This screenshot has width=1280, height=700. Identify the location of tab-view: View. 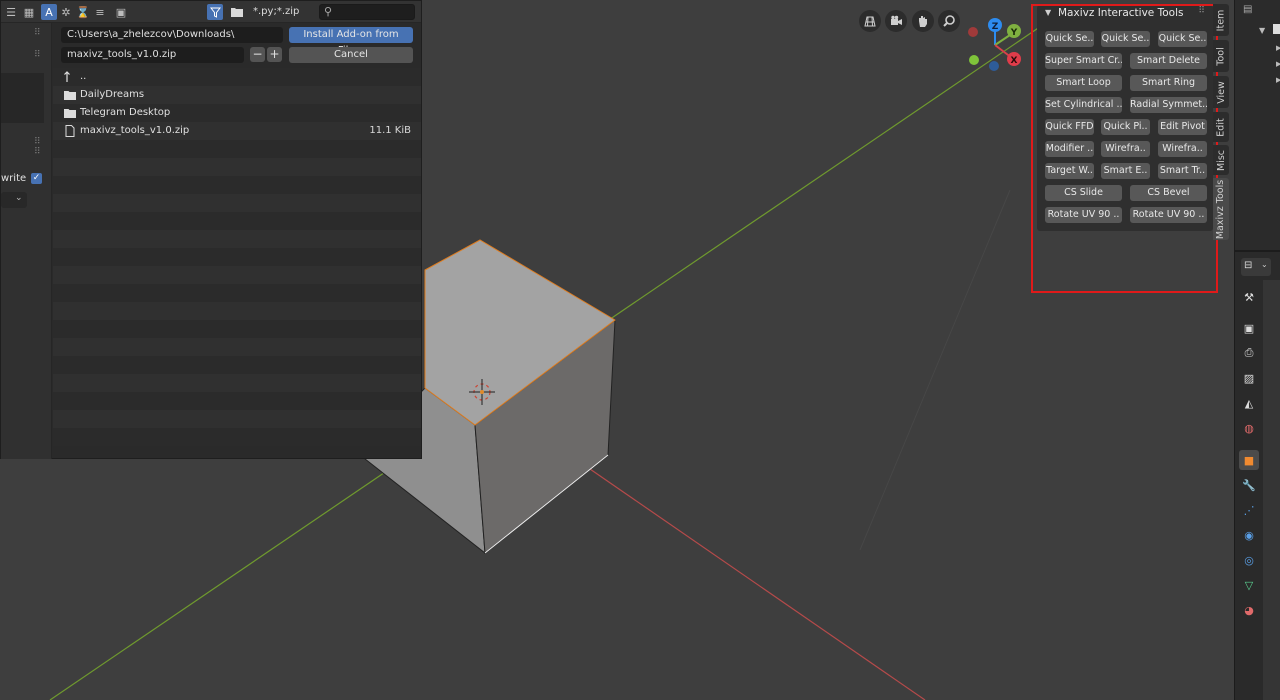
(1221, 92).